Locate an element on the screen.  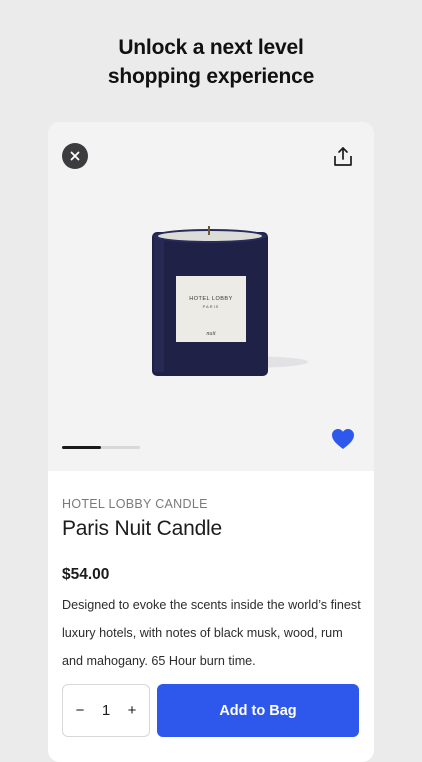
add-to-bag-button: Add to Bag is located at coordinates (258, 710).